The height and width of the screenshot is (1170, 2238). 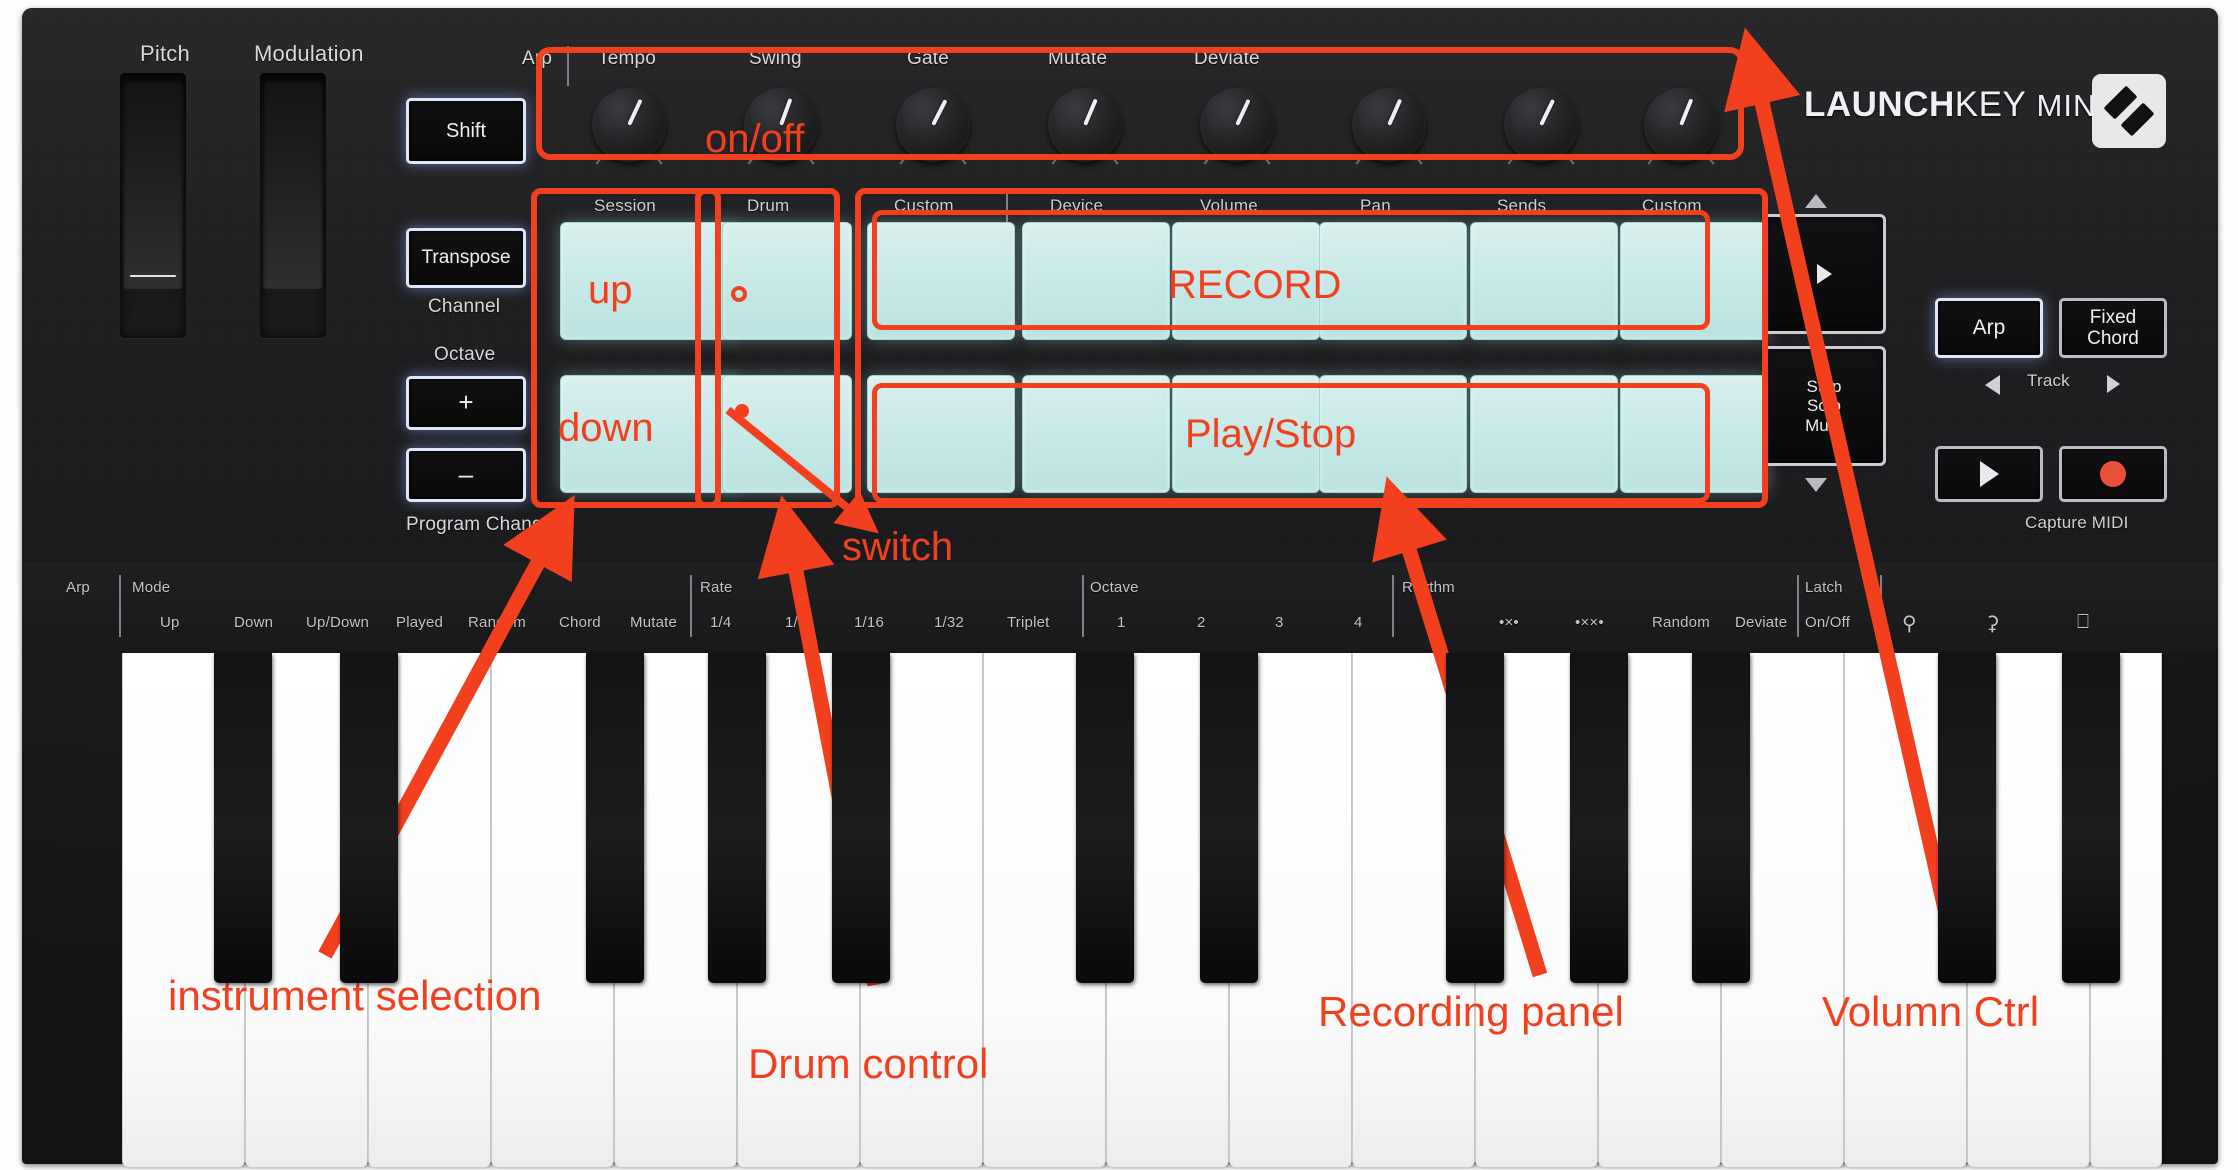 I want to click on arp-button: Arp, so click(x=1989, y=328).